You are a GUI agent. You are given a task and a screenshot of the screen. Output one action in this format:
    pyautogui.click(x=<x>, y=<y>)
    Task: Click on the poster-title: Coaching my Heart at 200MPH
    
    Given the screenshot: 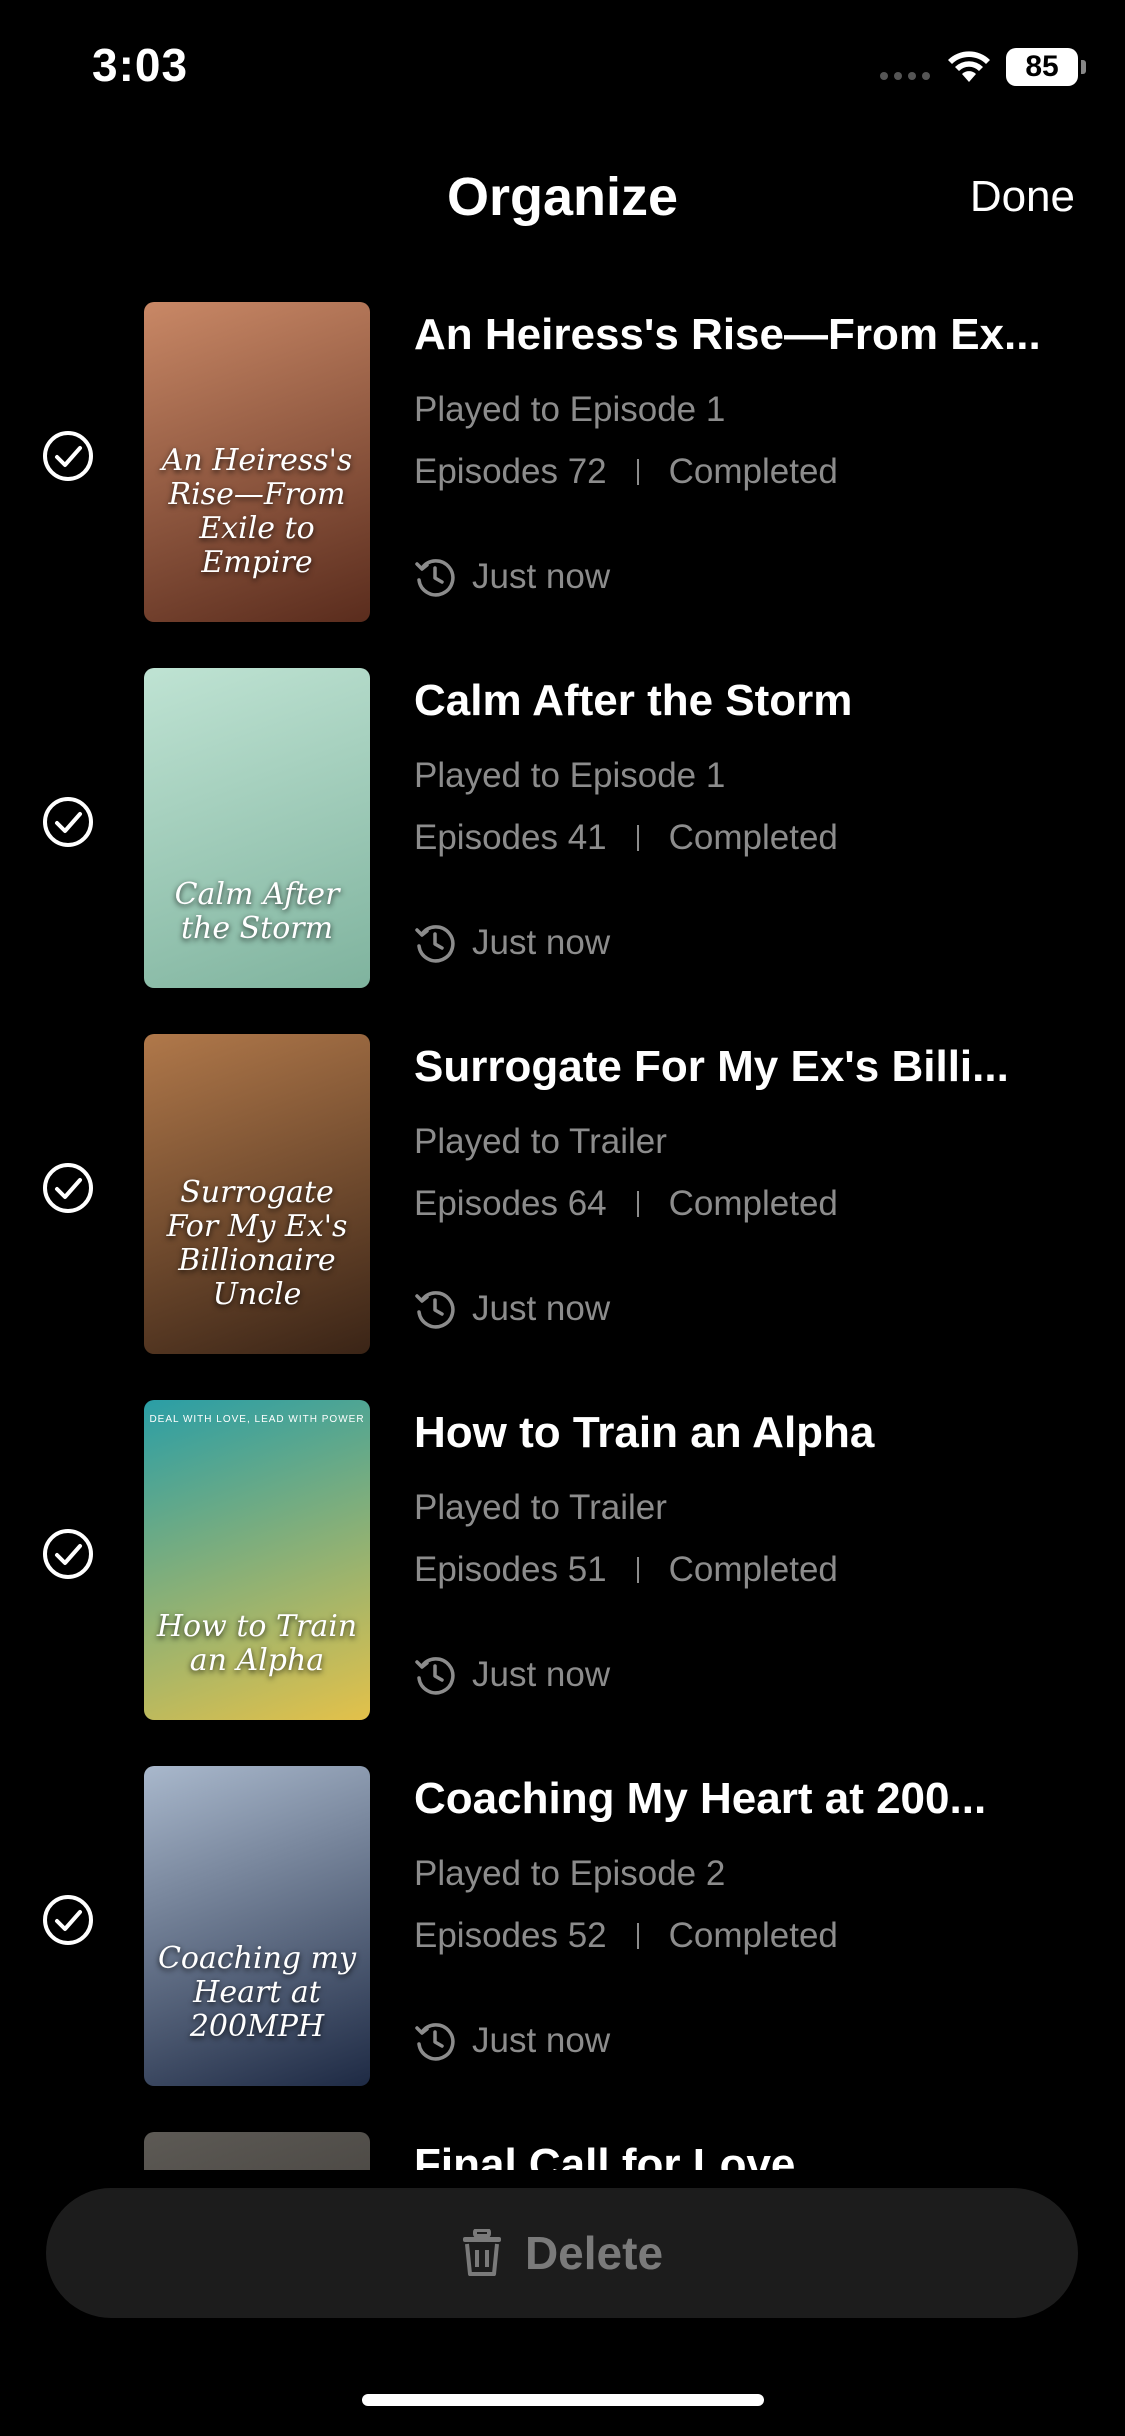 What is the action you would take?
    pyautogui.click(x=257, y=1992)
    